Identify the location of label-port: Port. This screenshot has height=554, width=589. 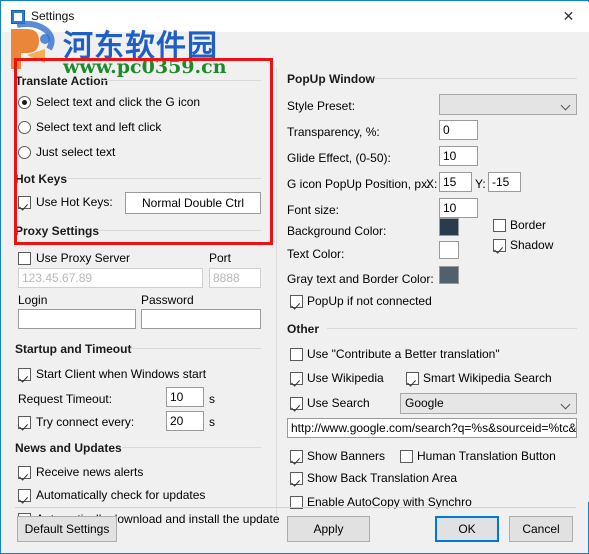
(220, 258).